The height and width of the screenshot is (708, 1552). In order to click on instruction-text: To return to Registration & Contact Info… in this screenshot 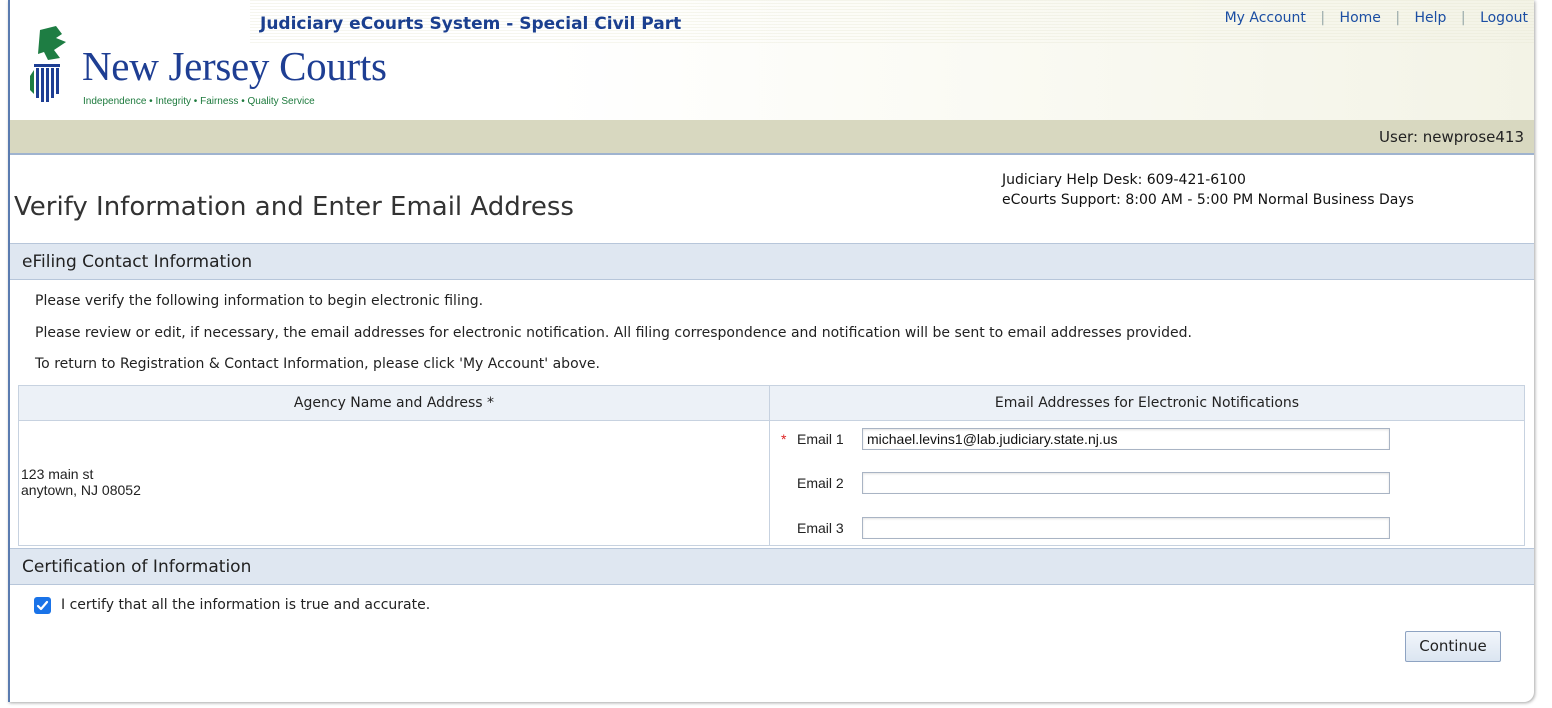, I will do `click(317, 364)`.